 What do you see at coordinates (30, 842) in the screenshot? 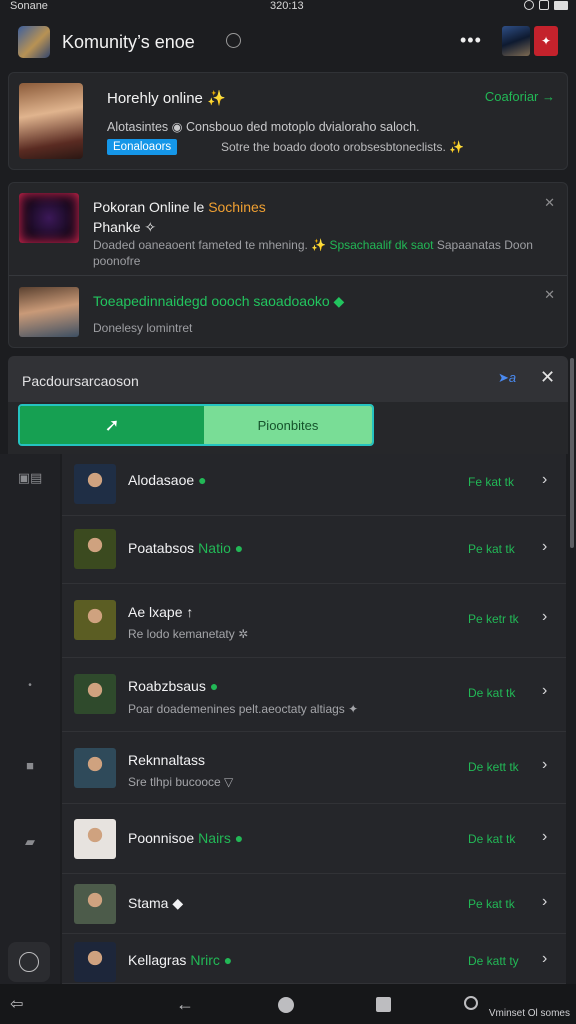
I see `folder-icon: ▰` at bounding box center [30, 842].